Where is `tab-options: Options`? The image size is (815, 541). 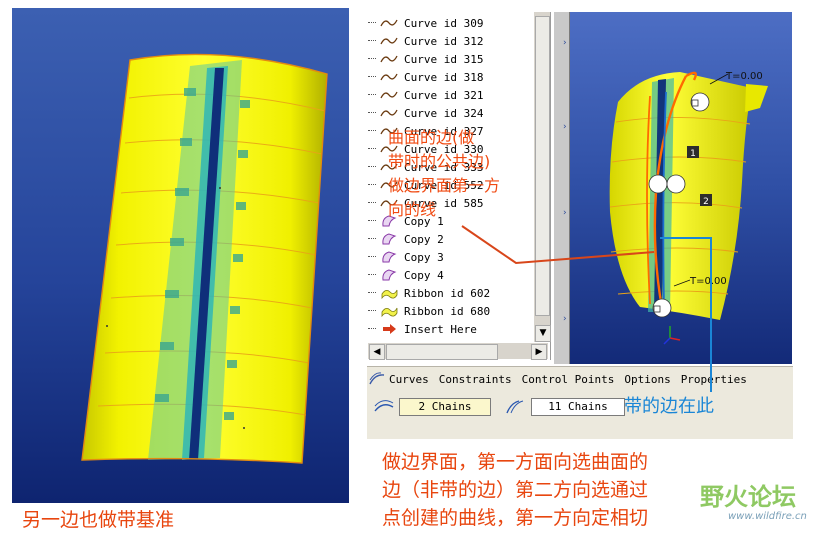
tab-options: Options is located at coordinates (647, 379).